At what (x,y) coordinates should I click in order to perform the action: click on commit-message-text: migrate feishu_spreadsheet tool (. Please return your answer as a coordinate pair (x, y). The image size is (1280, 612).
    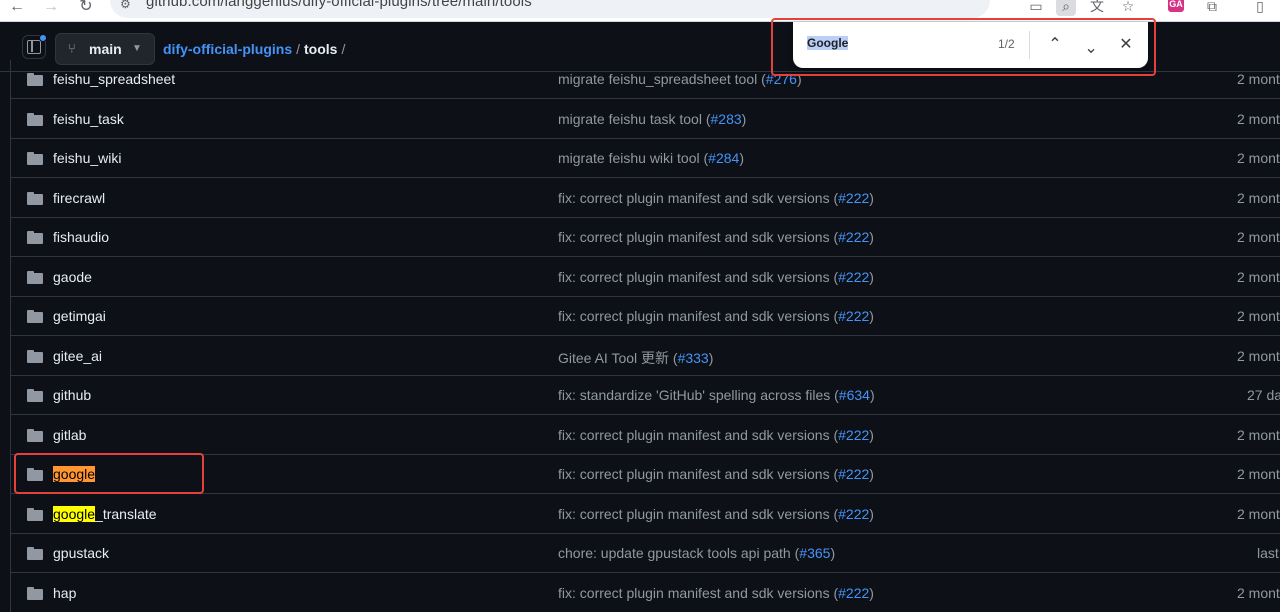
    Looking at the image, I should click on (662, 79).